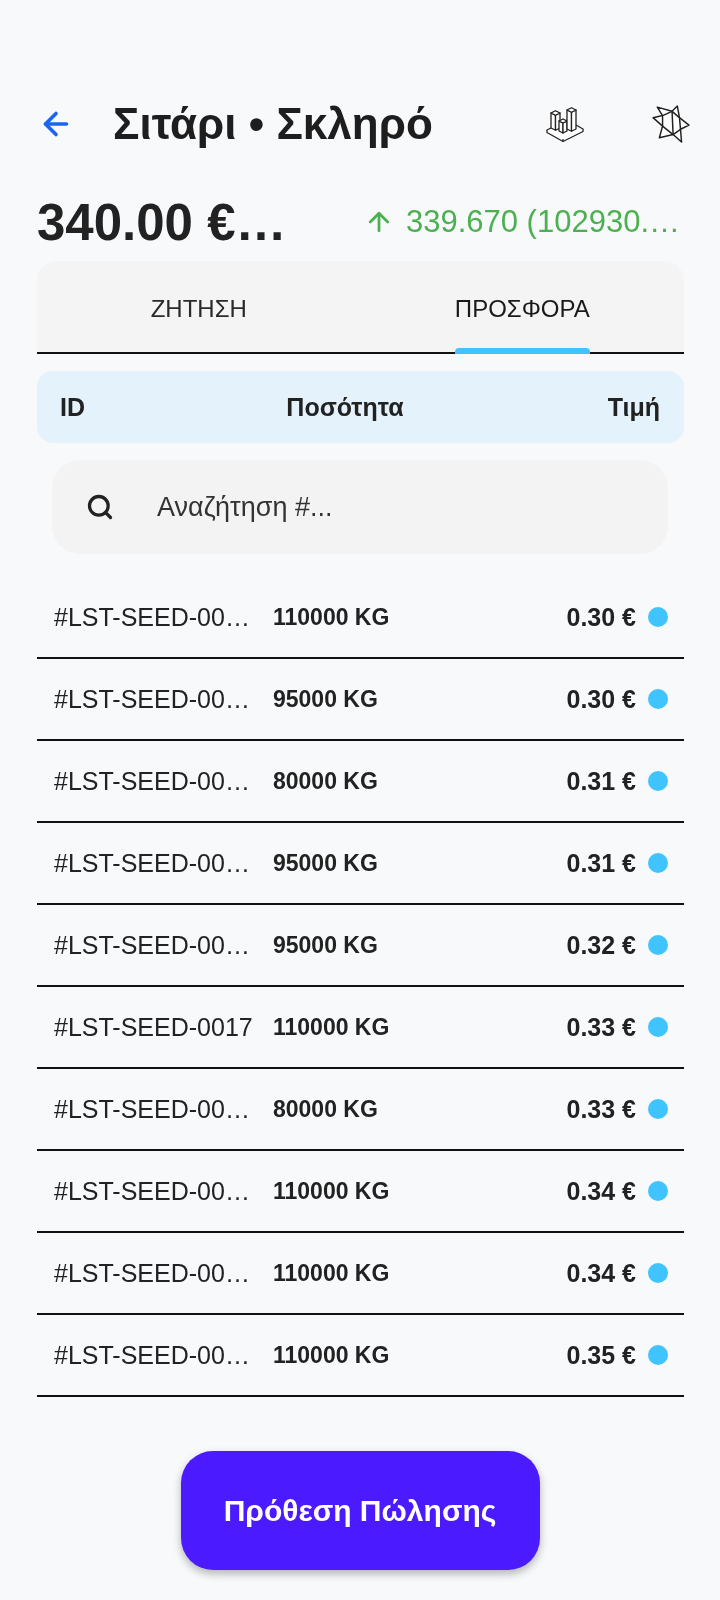 Image resolution: width=720 pixels, height=1600 pixels. Describe the element at coordinates (601, 1355) in the screenshot. I see `price-cell: 0.35 €` at that location.